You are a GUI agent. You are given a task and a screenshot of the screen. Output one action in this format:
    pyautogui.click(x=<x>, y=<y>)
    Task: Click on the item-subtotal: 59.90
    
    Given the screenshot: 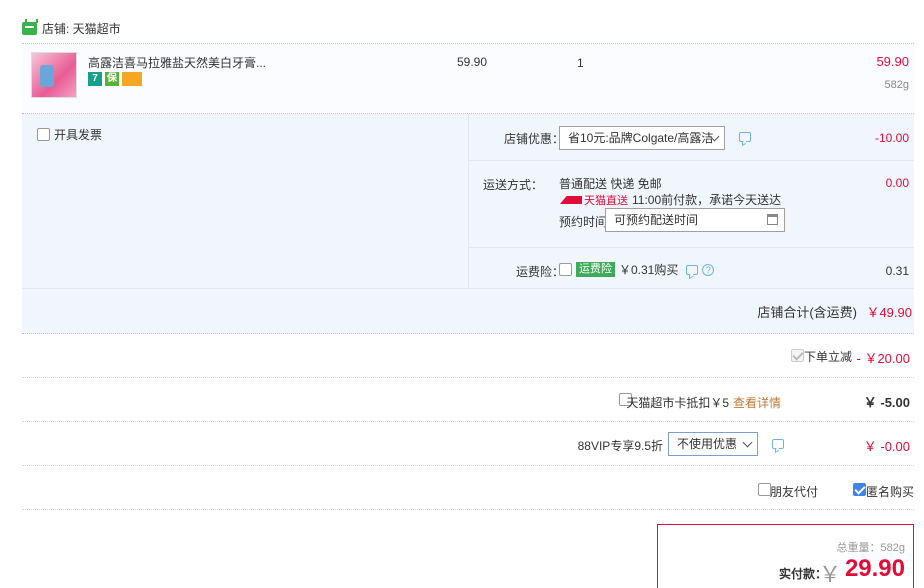 What is the action you would take?
    pyautogui.click(x=892, y=61)
    